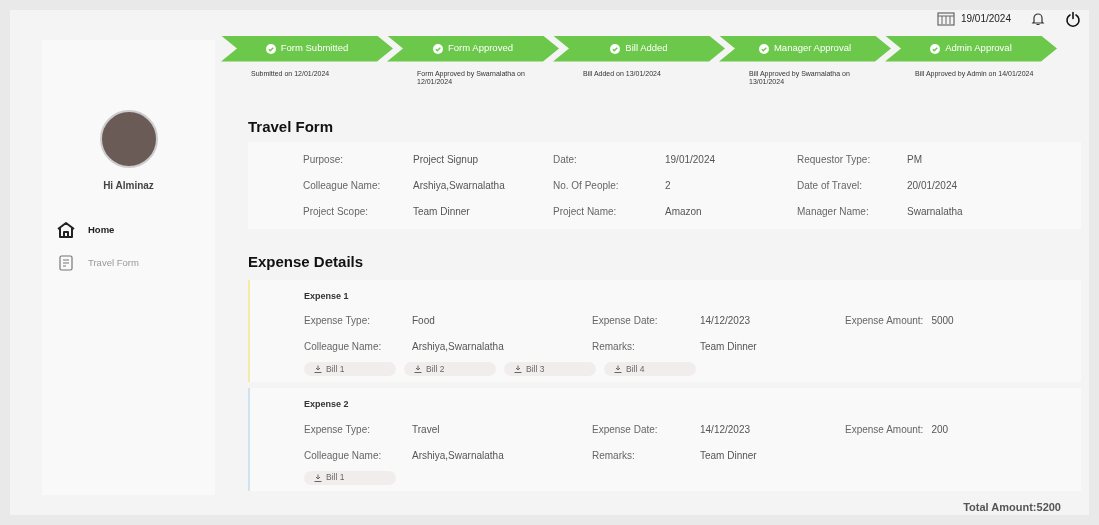 The image size is (1099, 525). I want to click on home-icon, so click(66, 230).